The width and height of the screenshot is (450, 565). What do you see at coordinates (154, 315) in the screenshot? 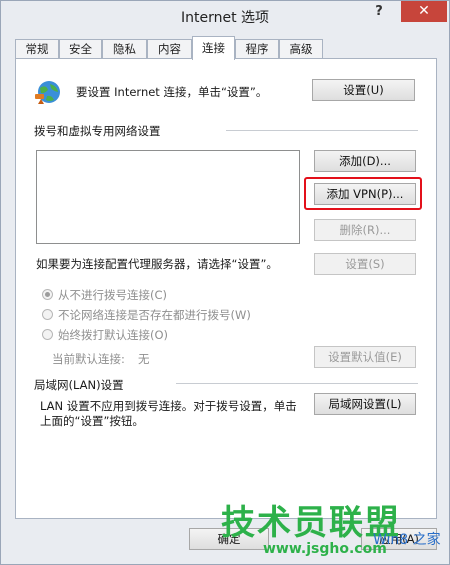
I see `dial-whenever-label: 不论网络连接是否存在都进行拨号(W)` at bounding box center [154, 315].